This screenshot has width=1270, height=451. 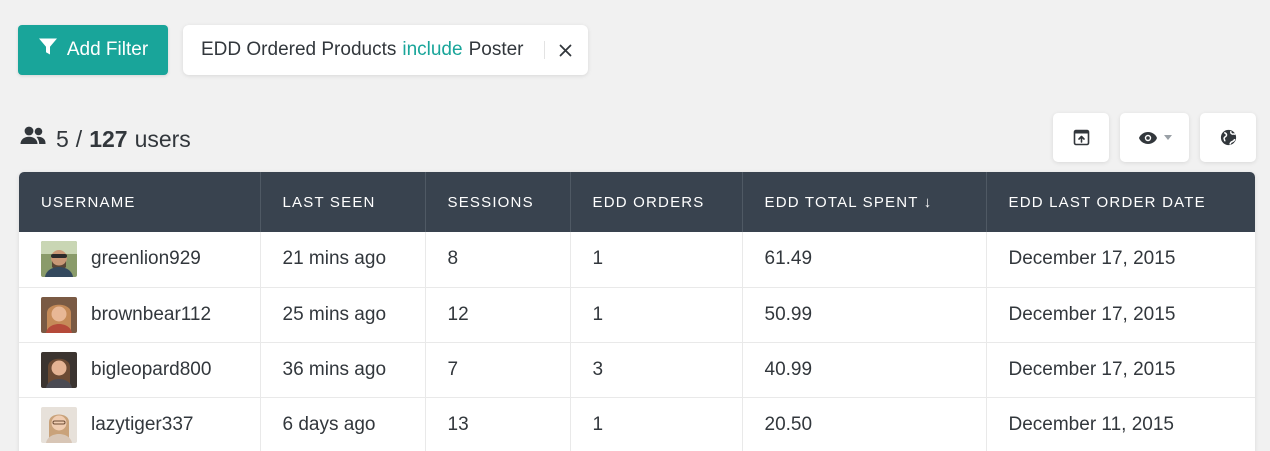 I want to click on column-header-edd-total-spent: EDD TOTAL SPENT ↓, so click(x=864, y=202).